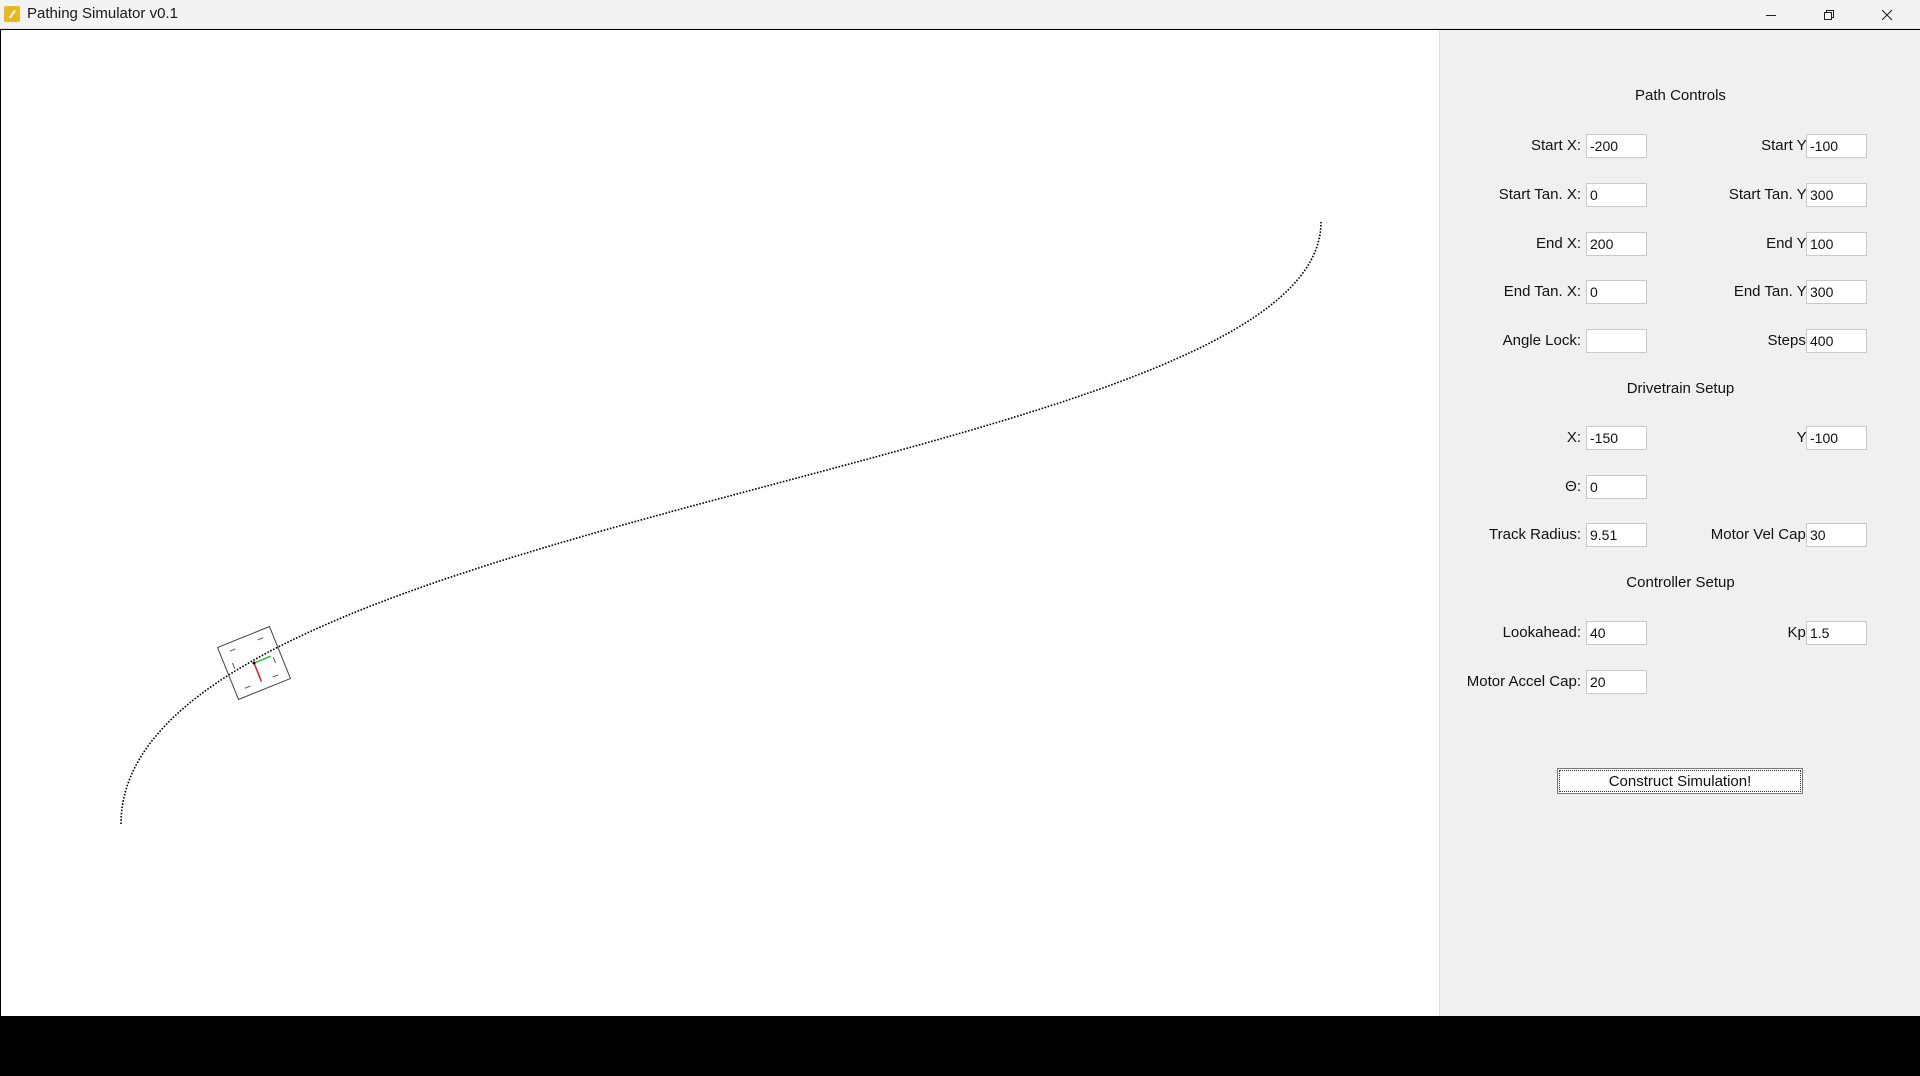  What do you see at coordinates (1616, 244) in the screenshot?
I see `end-x-input` at bounding box center [1616, 244].